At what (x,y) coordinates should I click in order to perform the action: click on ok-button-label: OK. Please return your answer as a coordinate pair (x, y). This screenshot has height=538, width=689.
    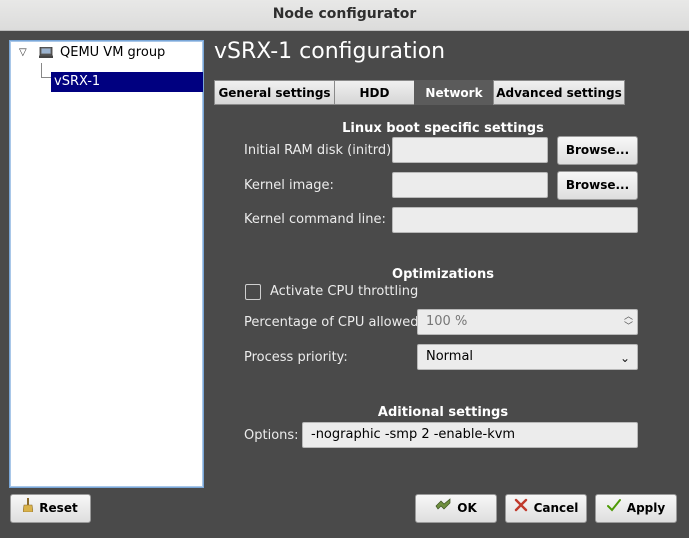
    Looking at the image, I should click on (467, 508).